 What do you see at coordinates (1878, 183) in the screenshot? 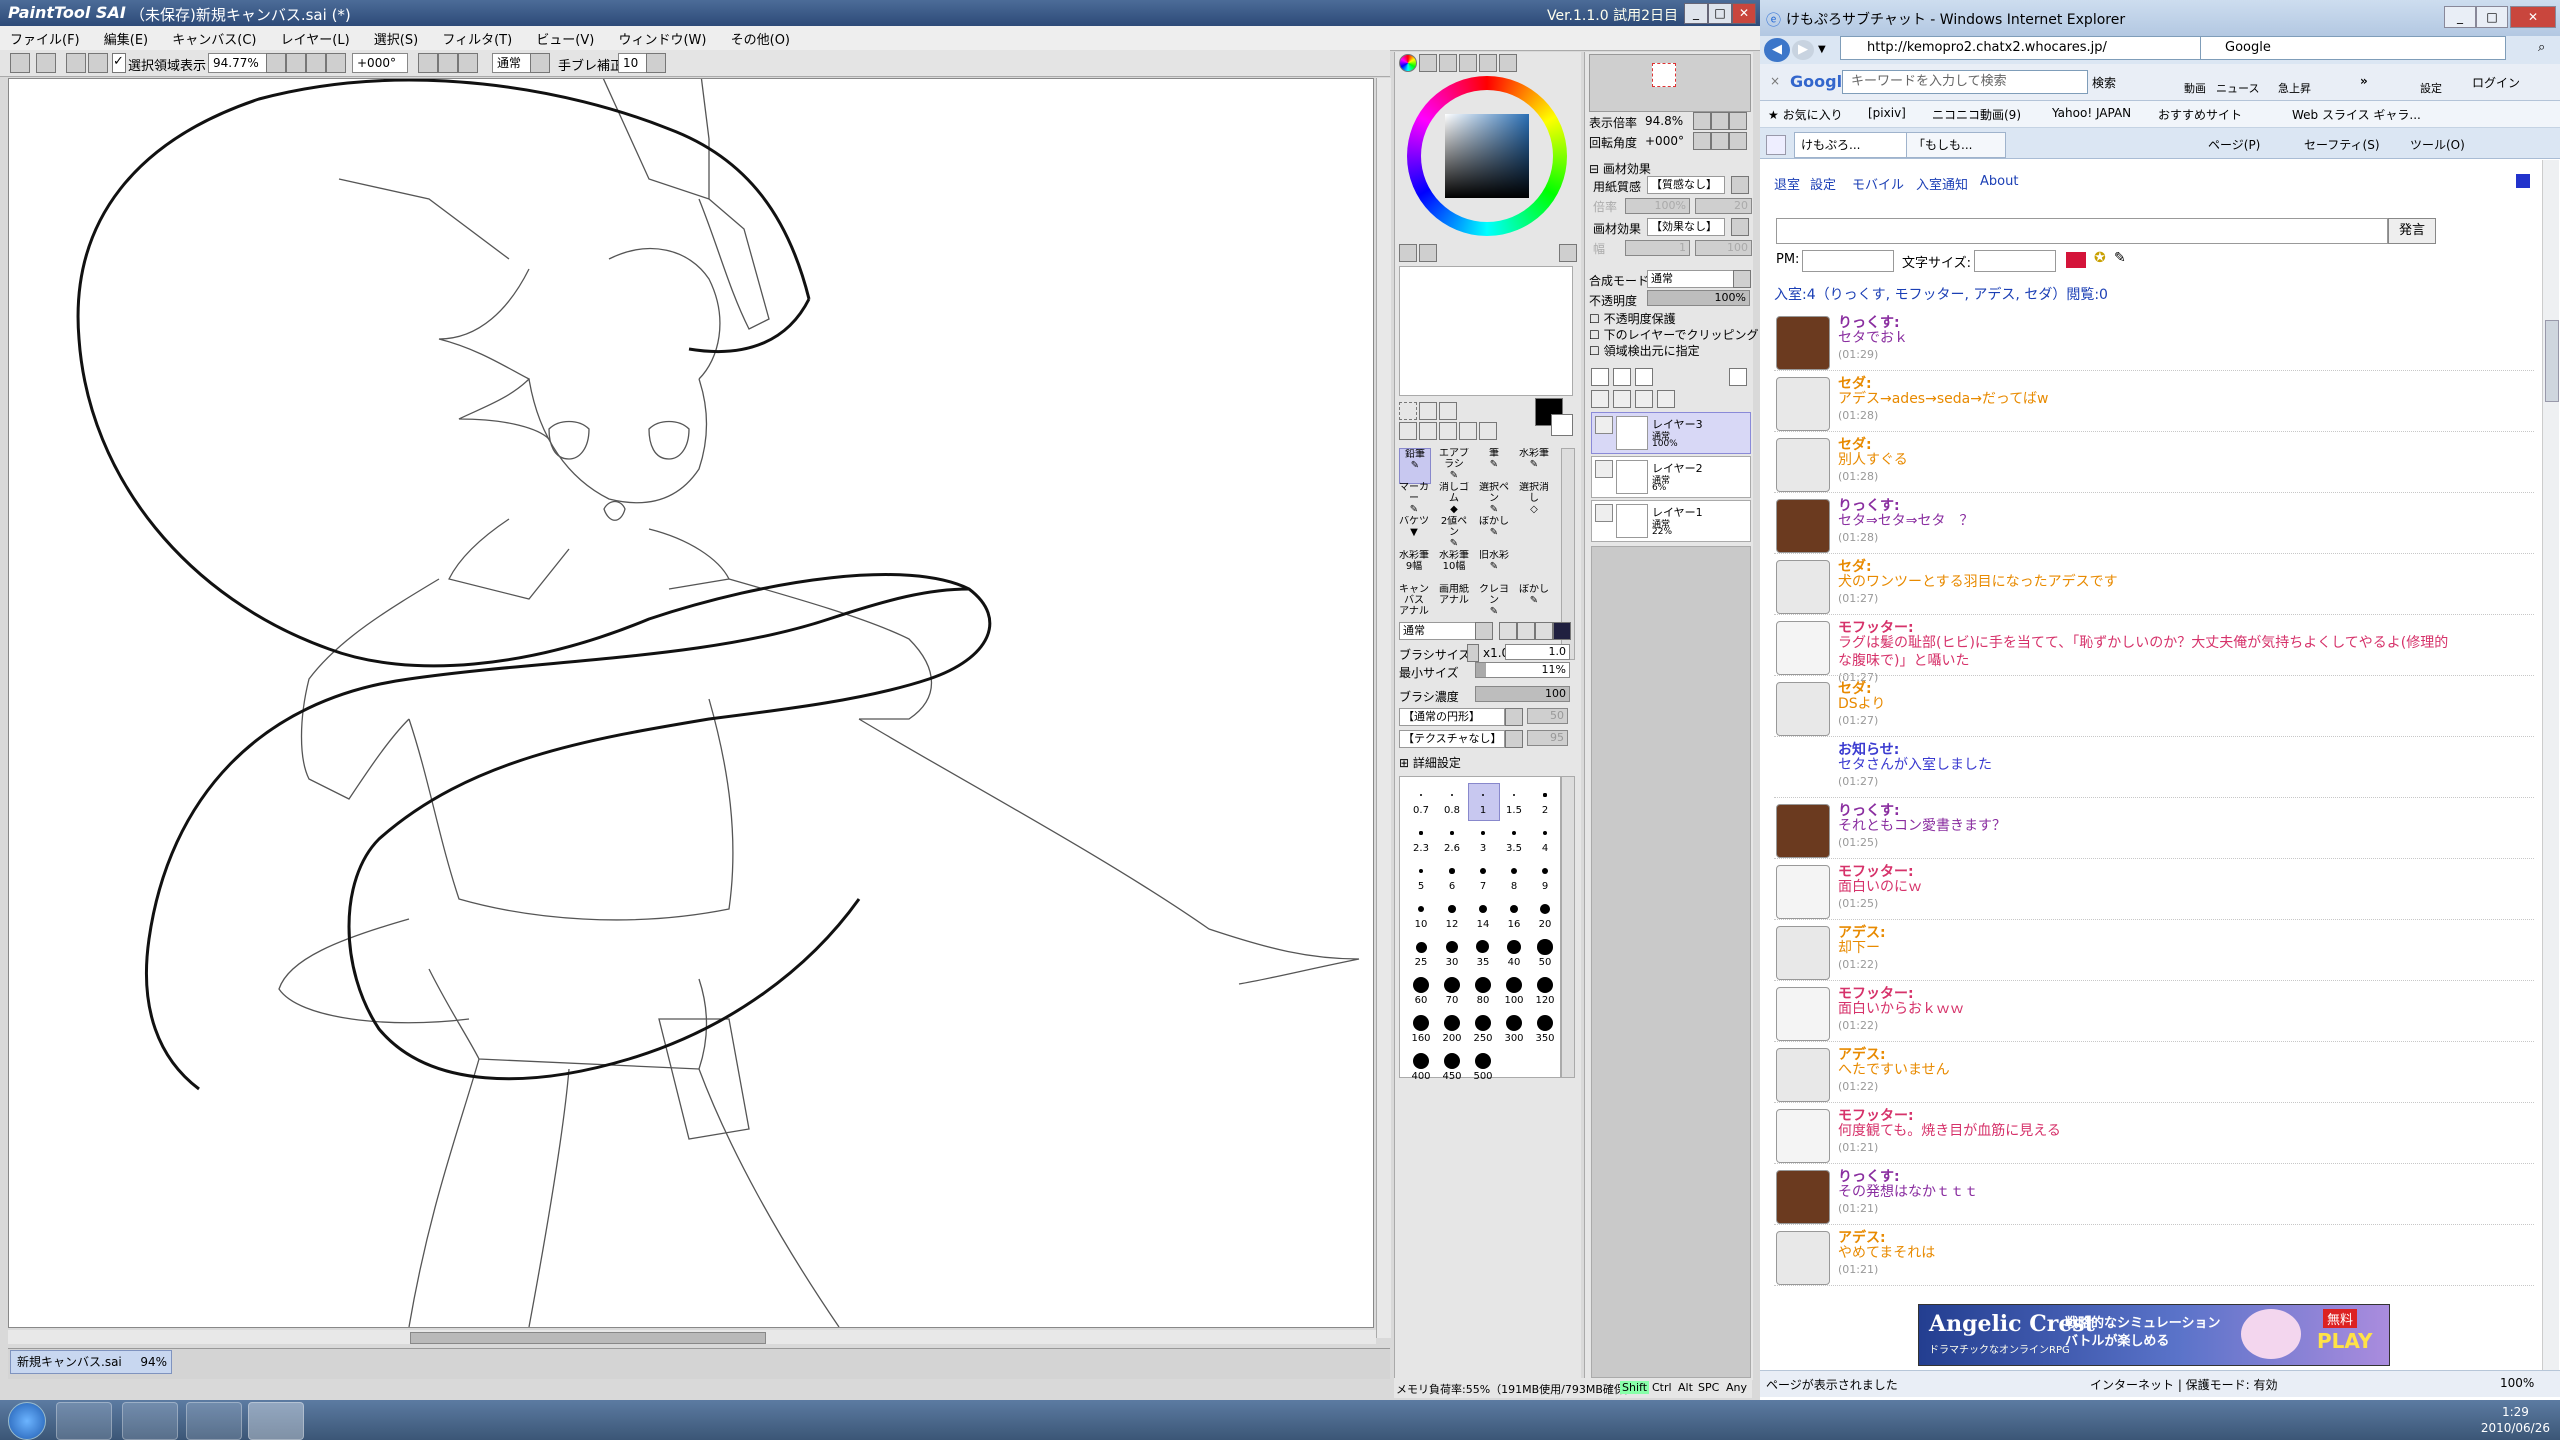
I see `link-mobile: モバイル` at bounding box center [1878, 183].